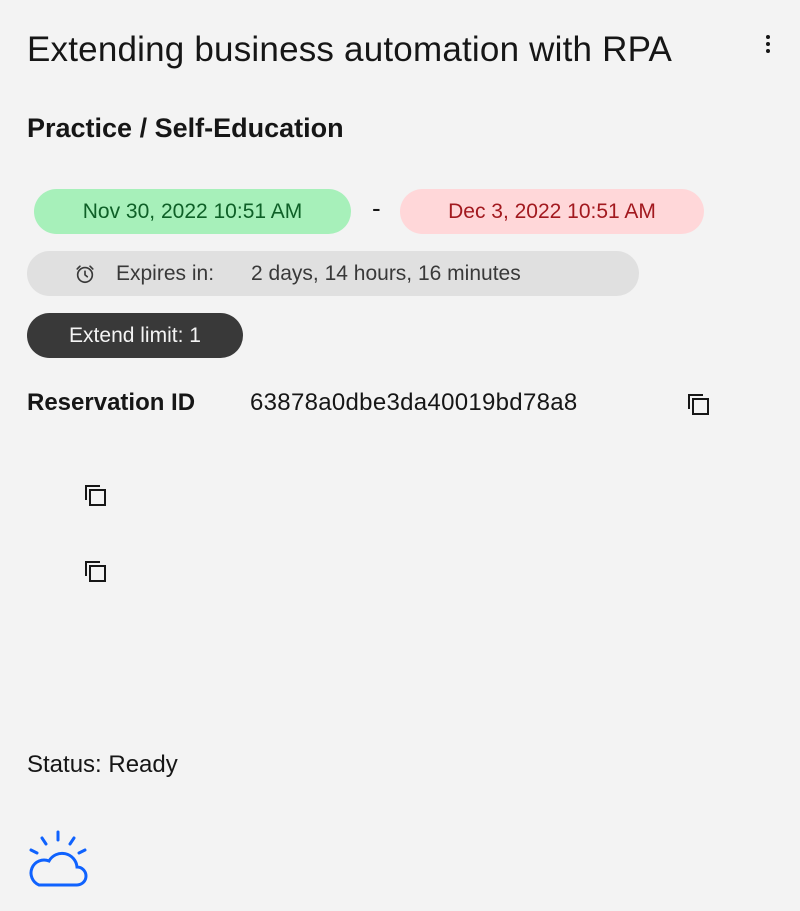 This screenshot has height=911, width=800. What do you see at coordinates (552, 211) in the screenshot?
I see `end-date-tag: Dec 3, 2022 10:51 AM` at bounding box center [552, 211].